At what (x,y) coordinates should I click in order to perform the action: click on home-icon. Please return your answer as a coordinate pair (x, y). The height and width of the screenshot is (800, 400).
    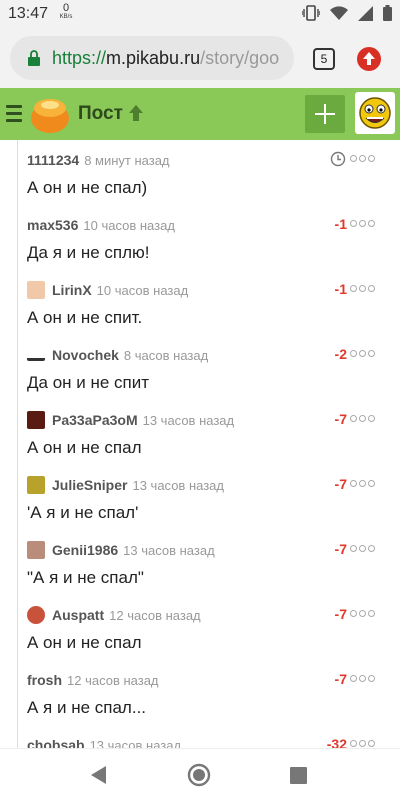
    Looking at the image, I should click on (199, 775).